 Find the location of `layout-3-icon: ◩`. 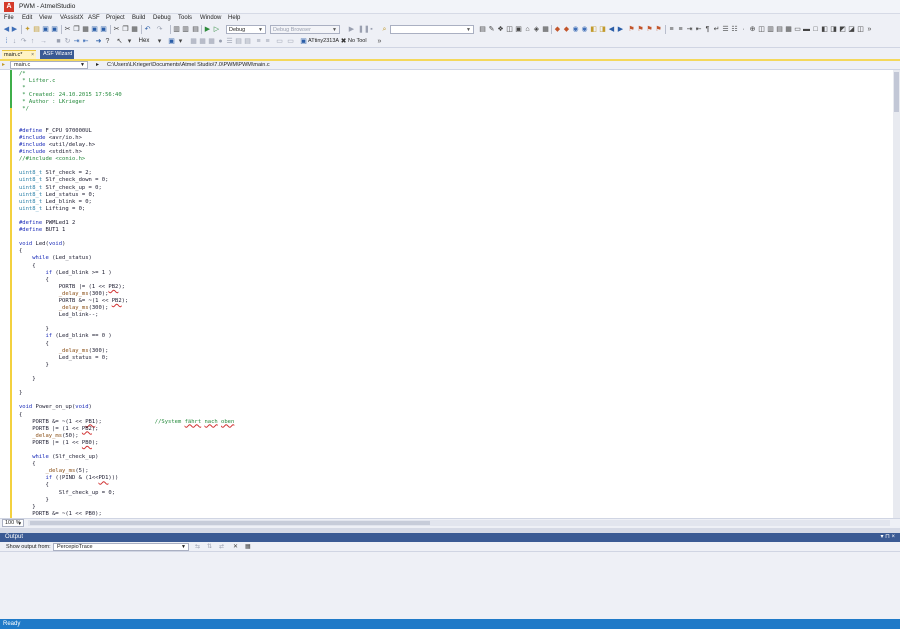

layout-3-icon: ◩ is located at coordinates (842, 29).